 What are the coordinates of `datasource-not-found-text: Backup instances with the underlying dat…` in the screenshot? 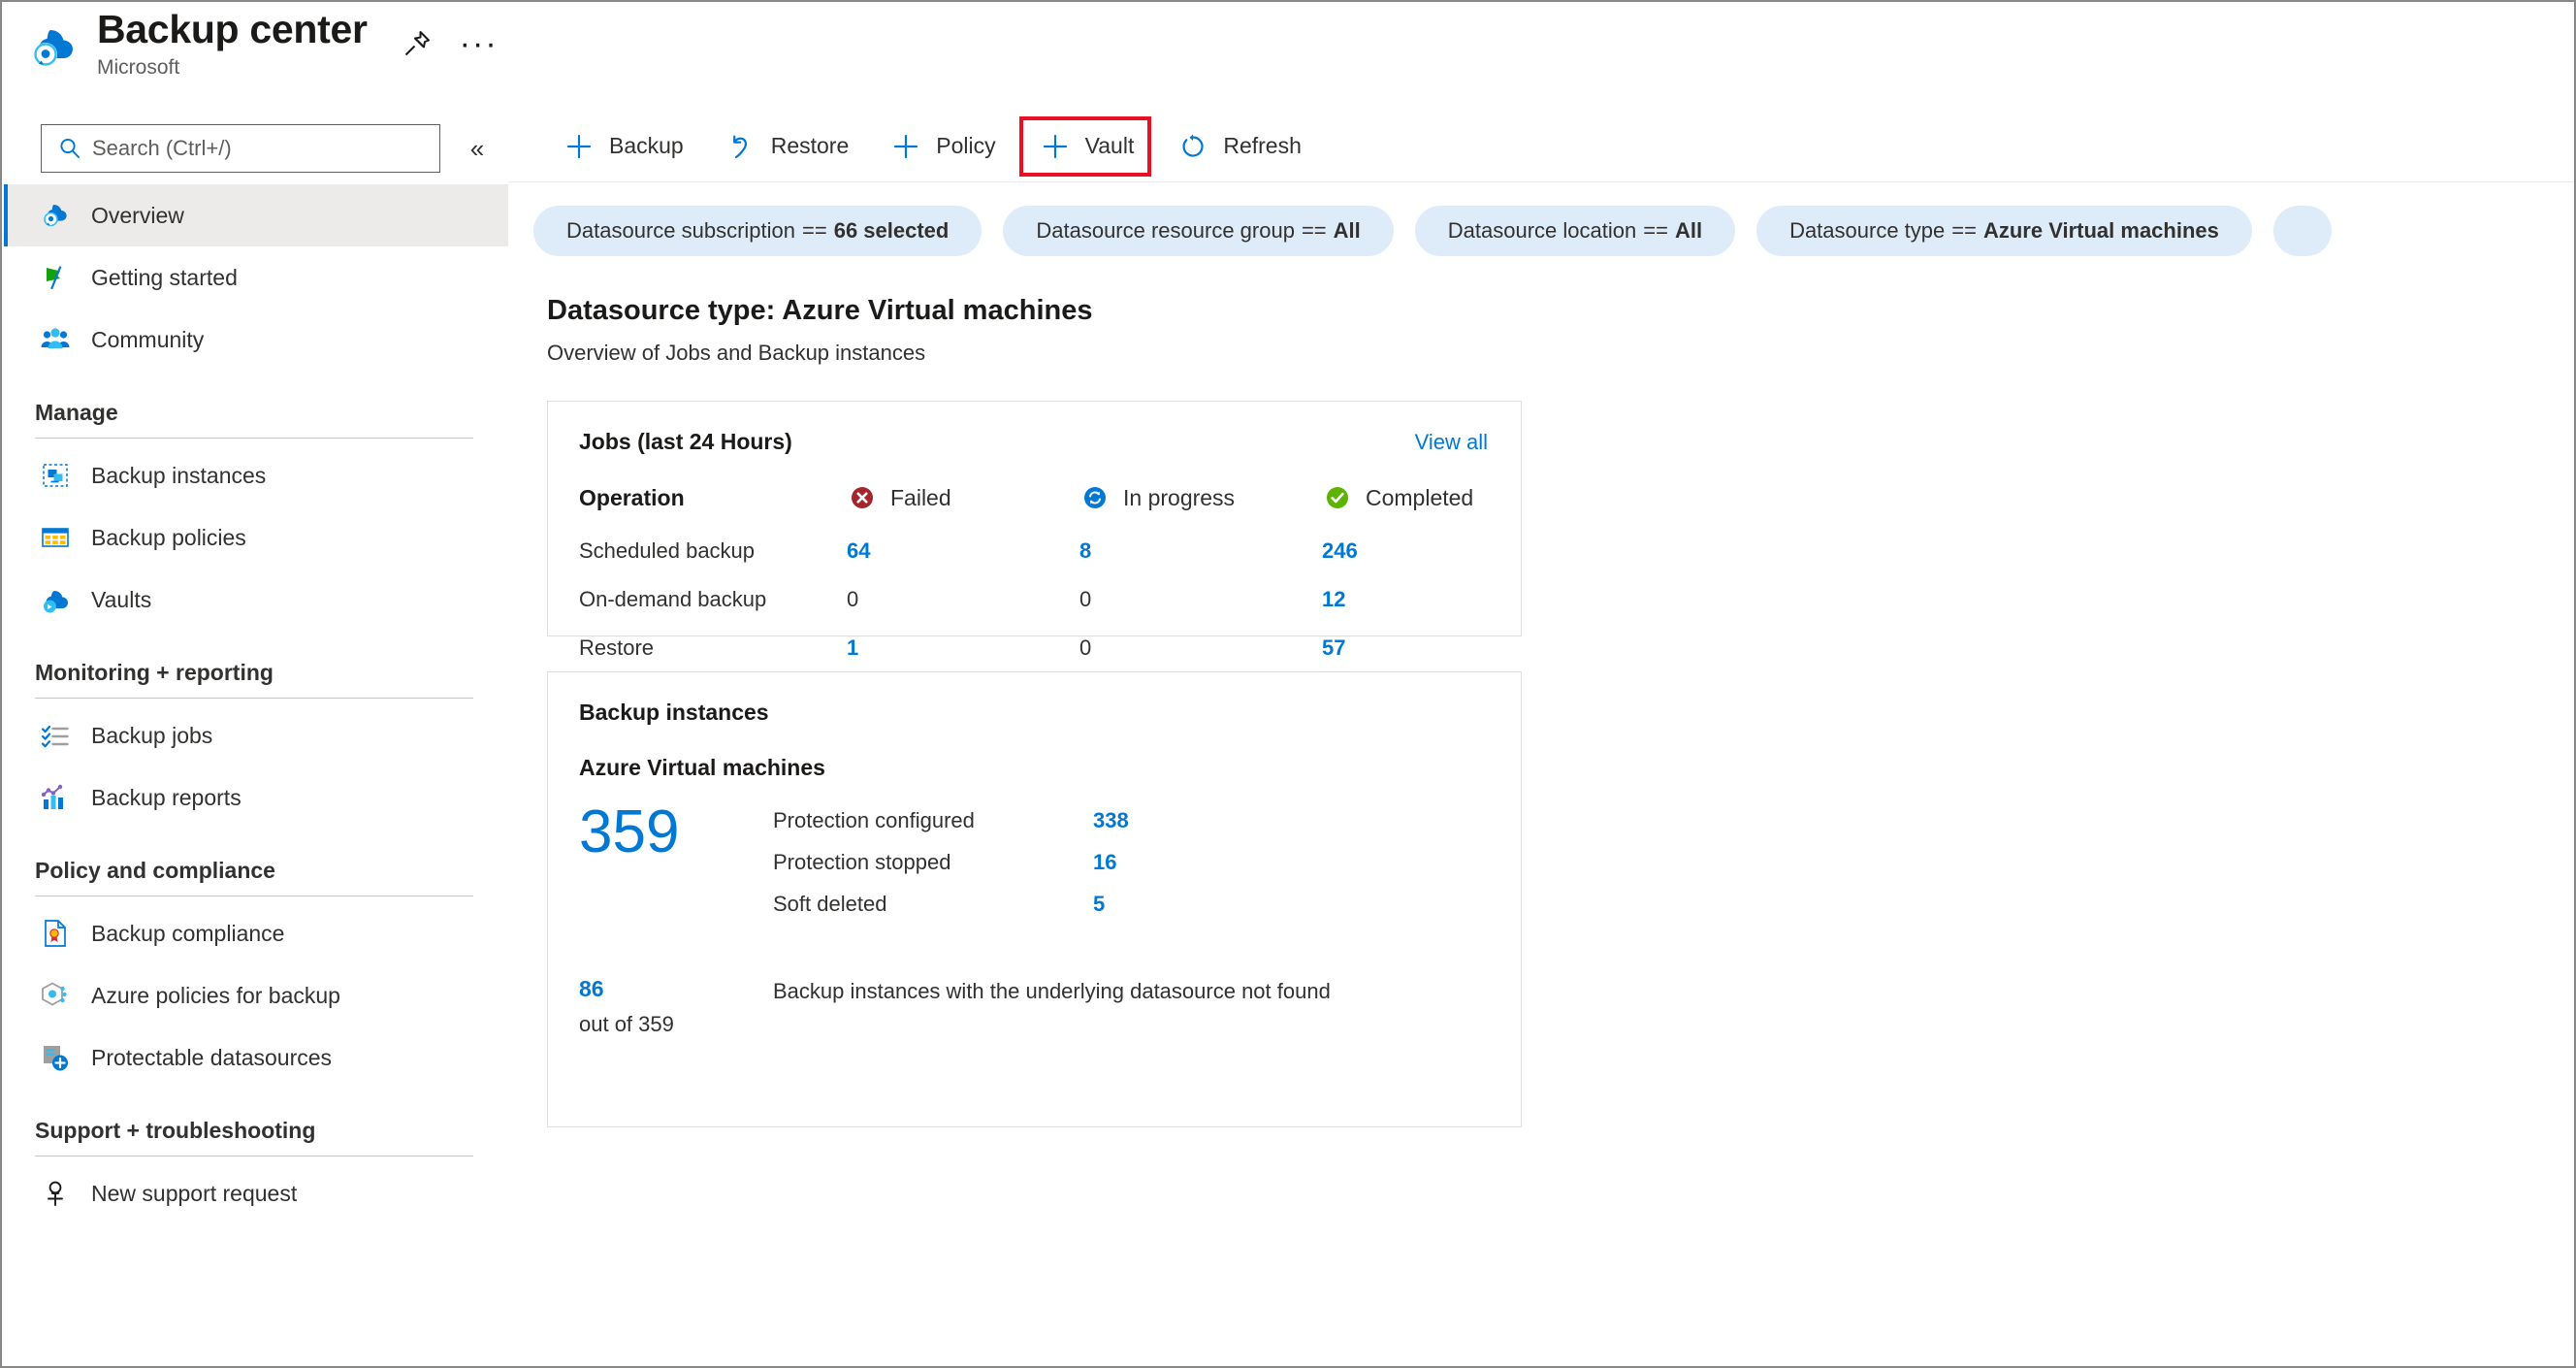 It's located at (1052, 991).